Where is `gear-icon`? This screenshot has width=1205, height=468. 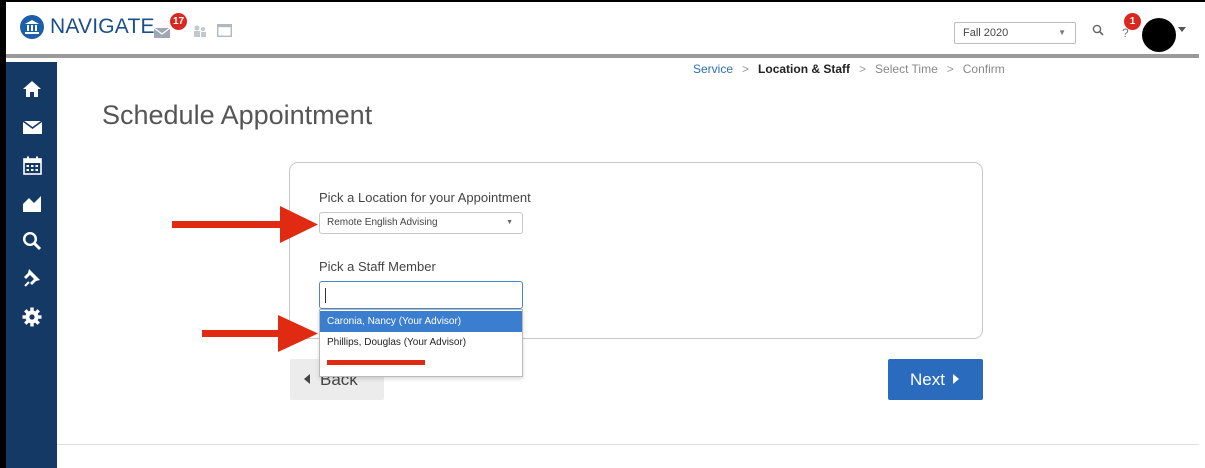 gear-icon is located at coordinates (32, 317).